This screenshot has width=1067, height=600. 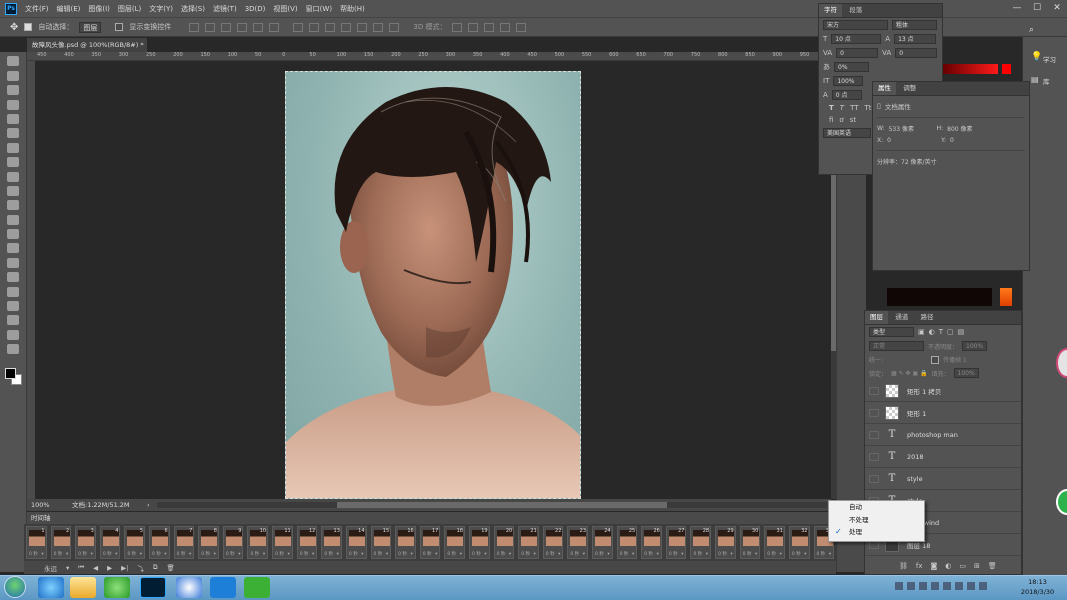 I want to click on 3d-rotate-icon, so click(x=457, y=27).